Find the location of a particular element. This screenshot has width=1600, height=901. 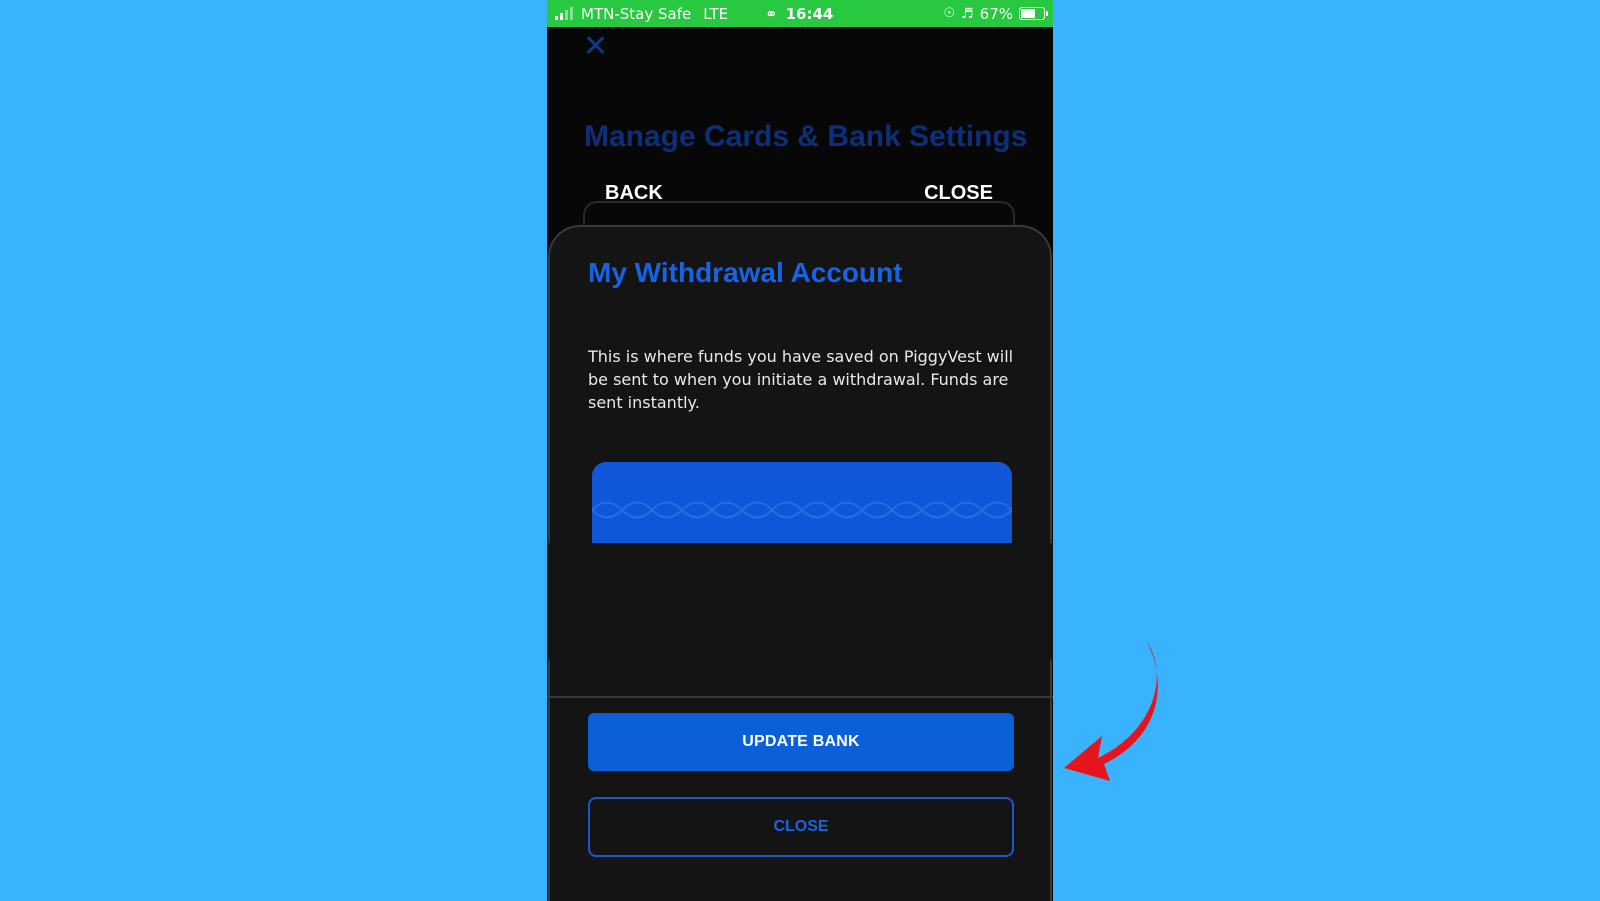

update-bank-button: UPDATE BANK is located at coordinates (801, 742).